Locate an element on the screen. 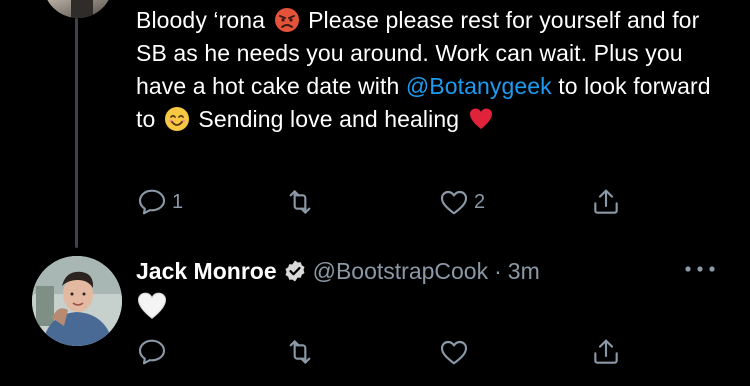  tweet-header: Jack Monroe @BootstrapCook · 3m is located at coordinates (338, 271).